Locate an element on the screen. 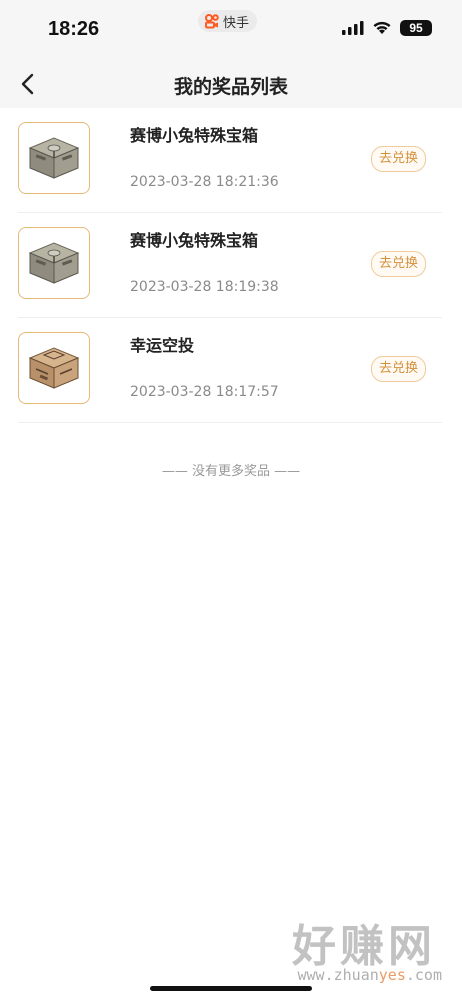 This screenshot has width=462, height=1000. prize-item: 赛博小兔特殊宝箱 2023-03-28 18:19:38 去兑换 is located at coordinates (230, 265).